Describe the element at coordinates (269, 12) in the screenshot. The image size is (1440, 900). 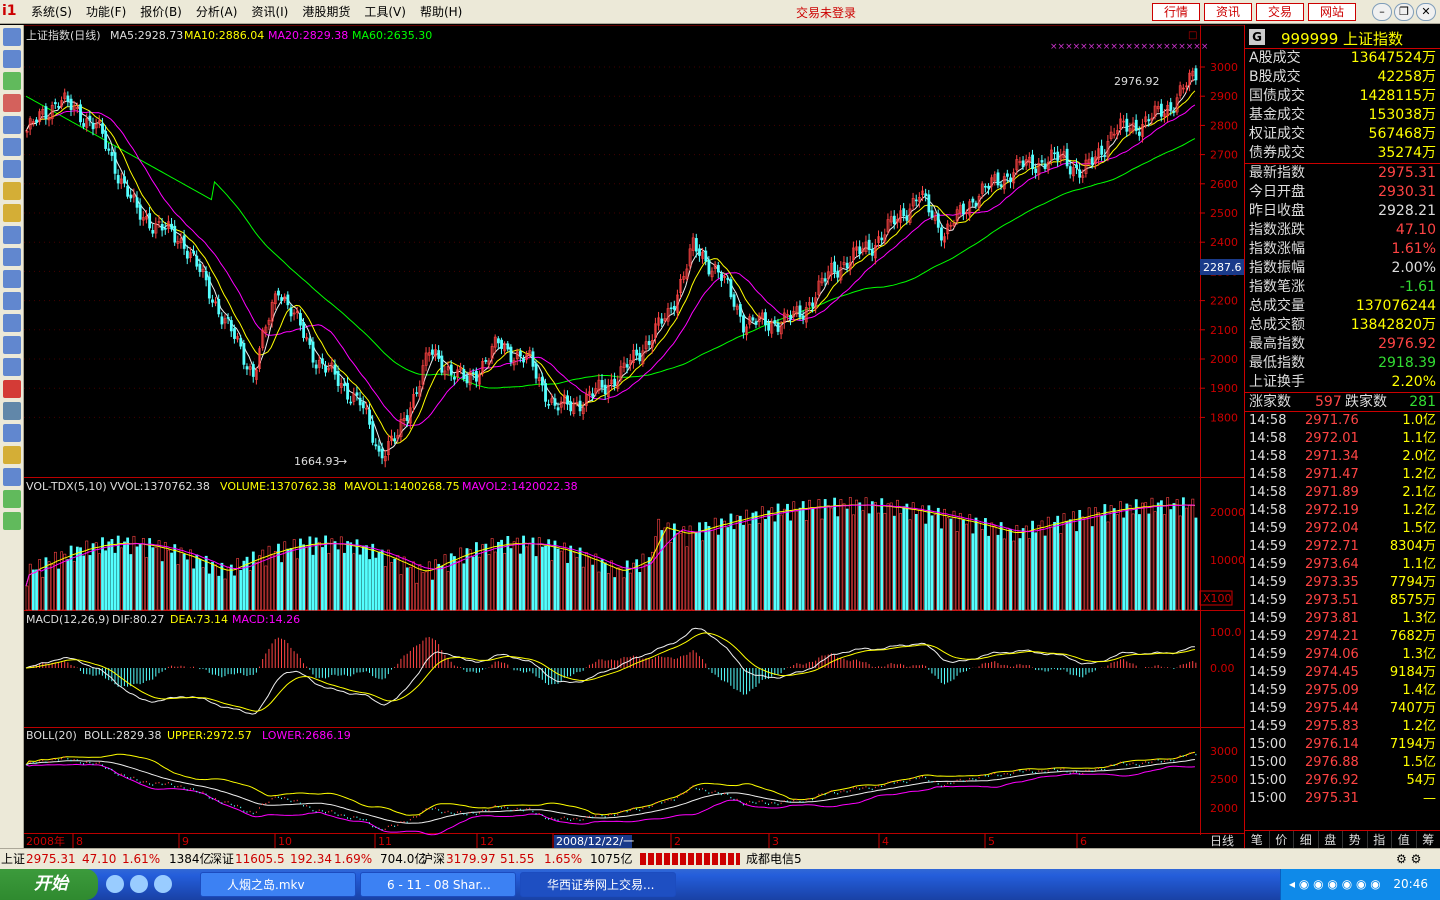
I see `menu-info: 资讯(I)` at that location.